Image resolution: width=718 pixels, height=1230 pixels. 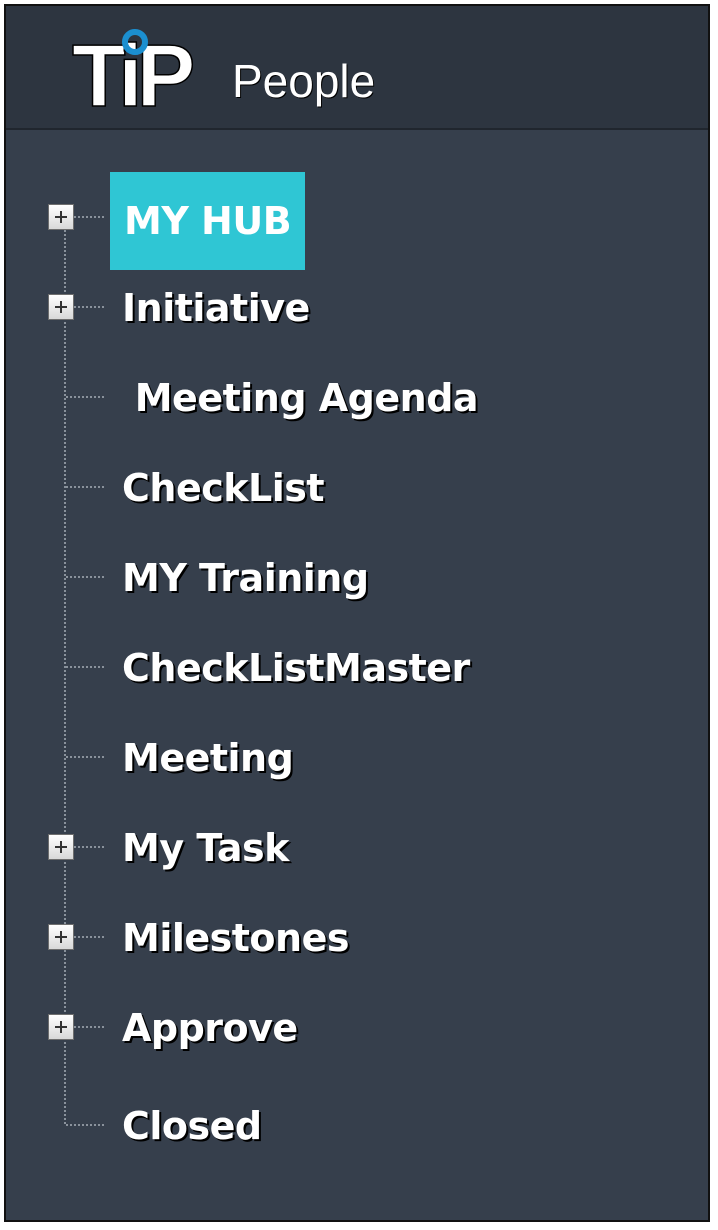 What do you see at coordinates (296, 668) in the screenshot?
I see `tree-node-label: CheckListMaster` at bounding box center [296, 668].